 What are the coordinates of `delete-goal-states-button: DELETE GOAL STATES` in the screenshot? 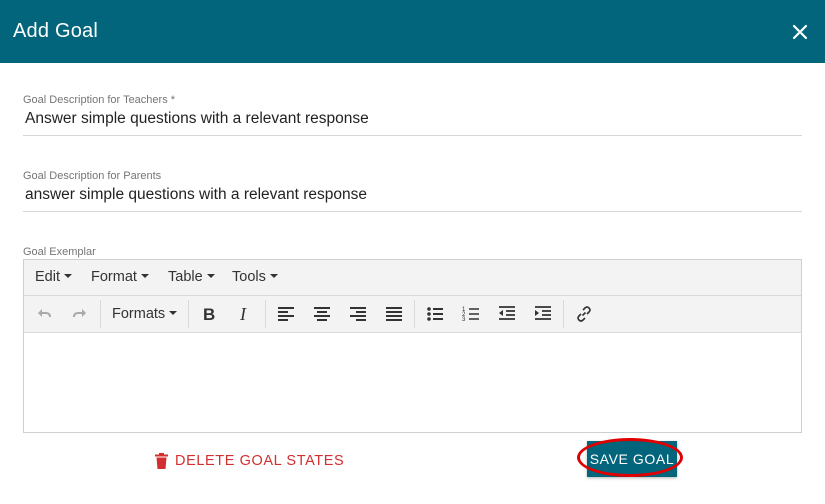 It's located at (249, 461).